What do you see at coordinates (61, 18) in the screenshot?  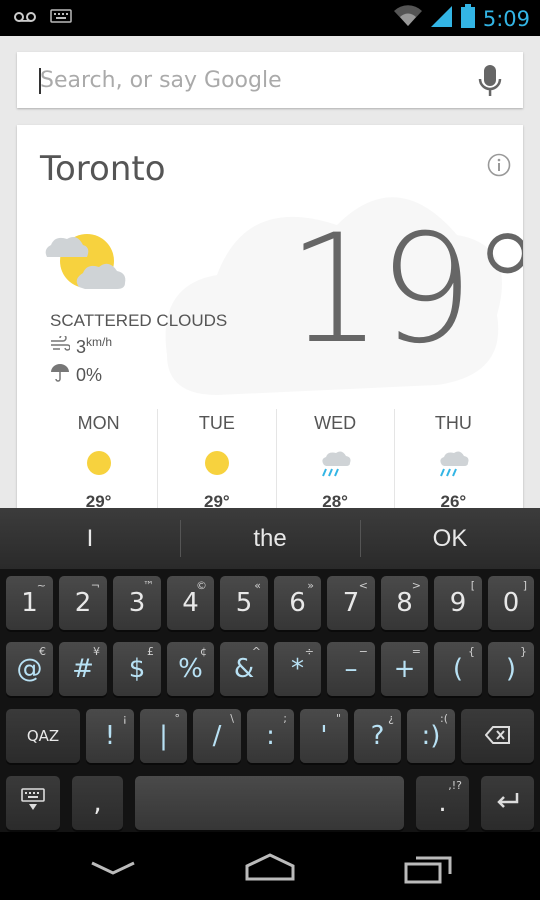 I see `keyboard-icon` at bounding box center [61, 18].